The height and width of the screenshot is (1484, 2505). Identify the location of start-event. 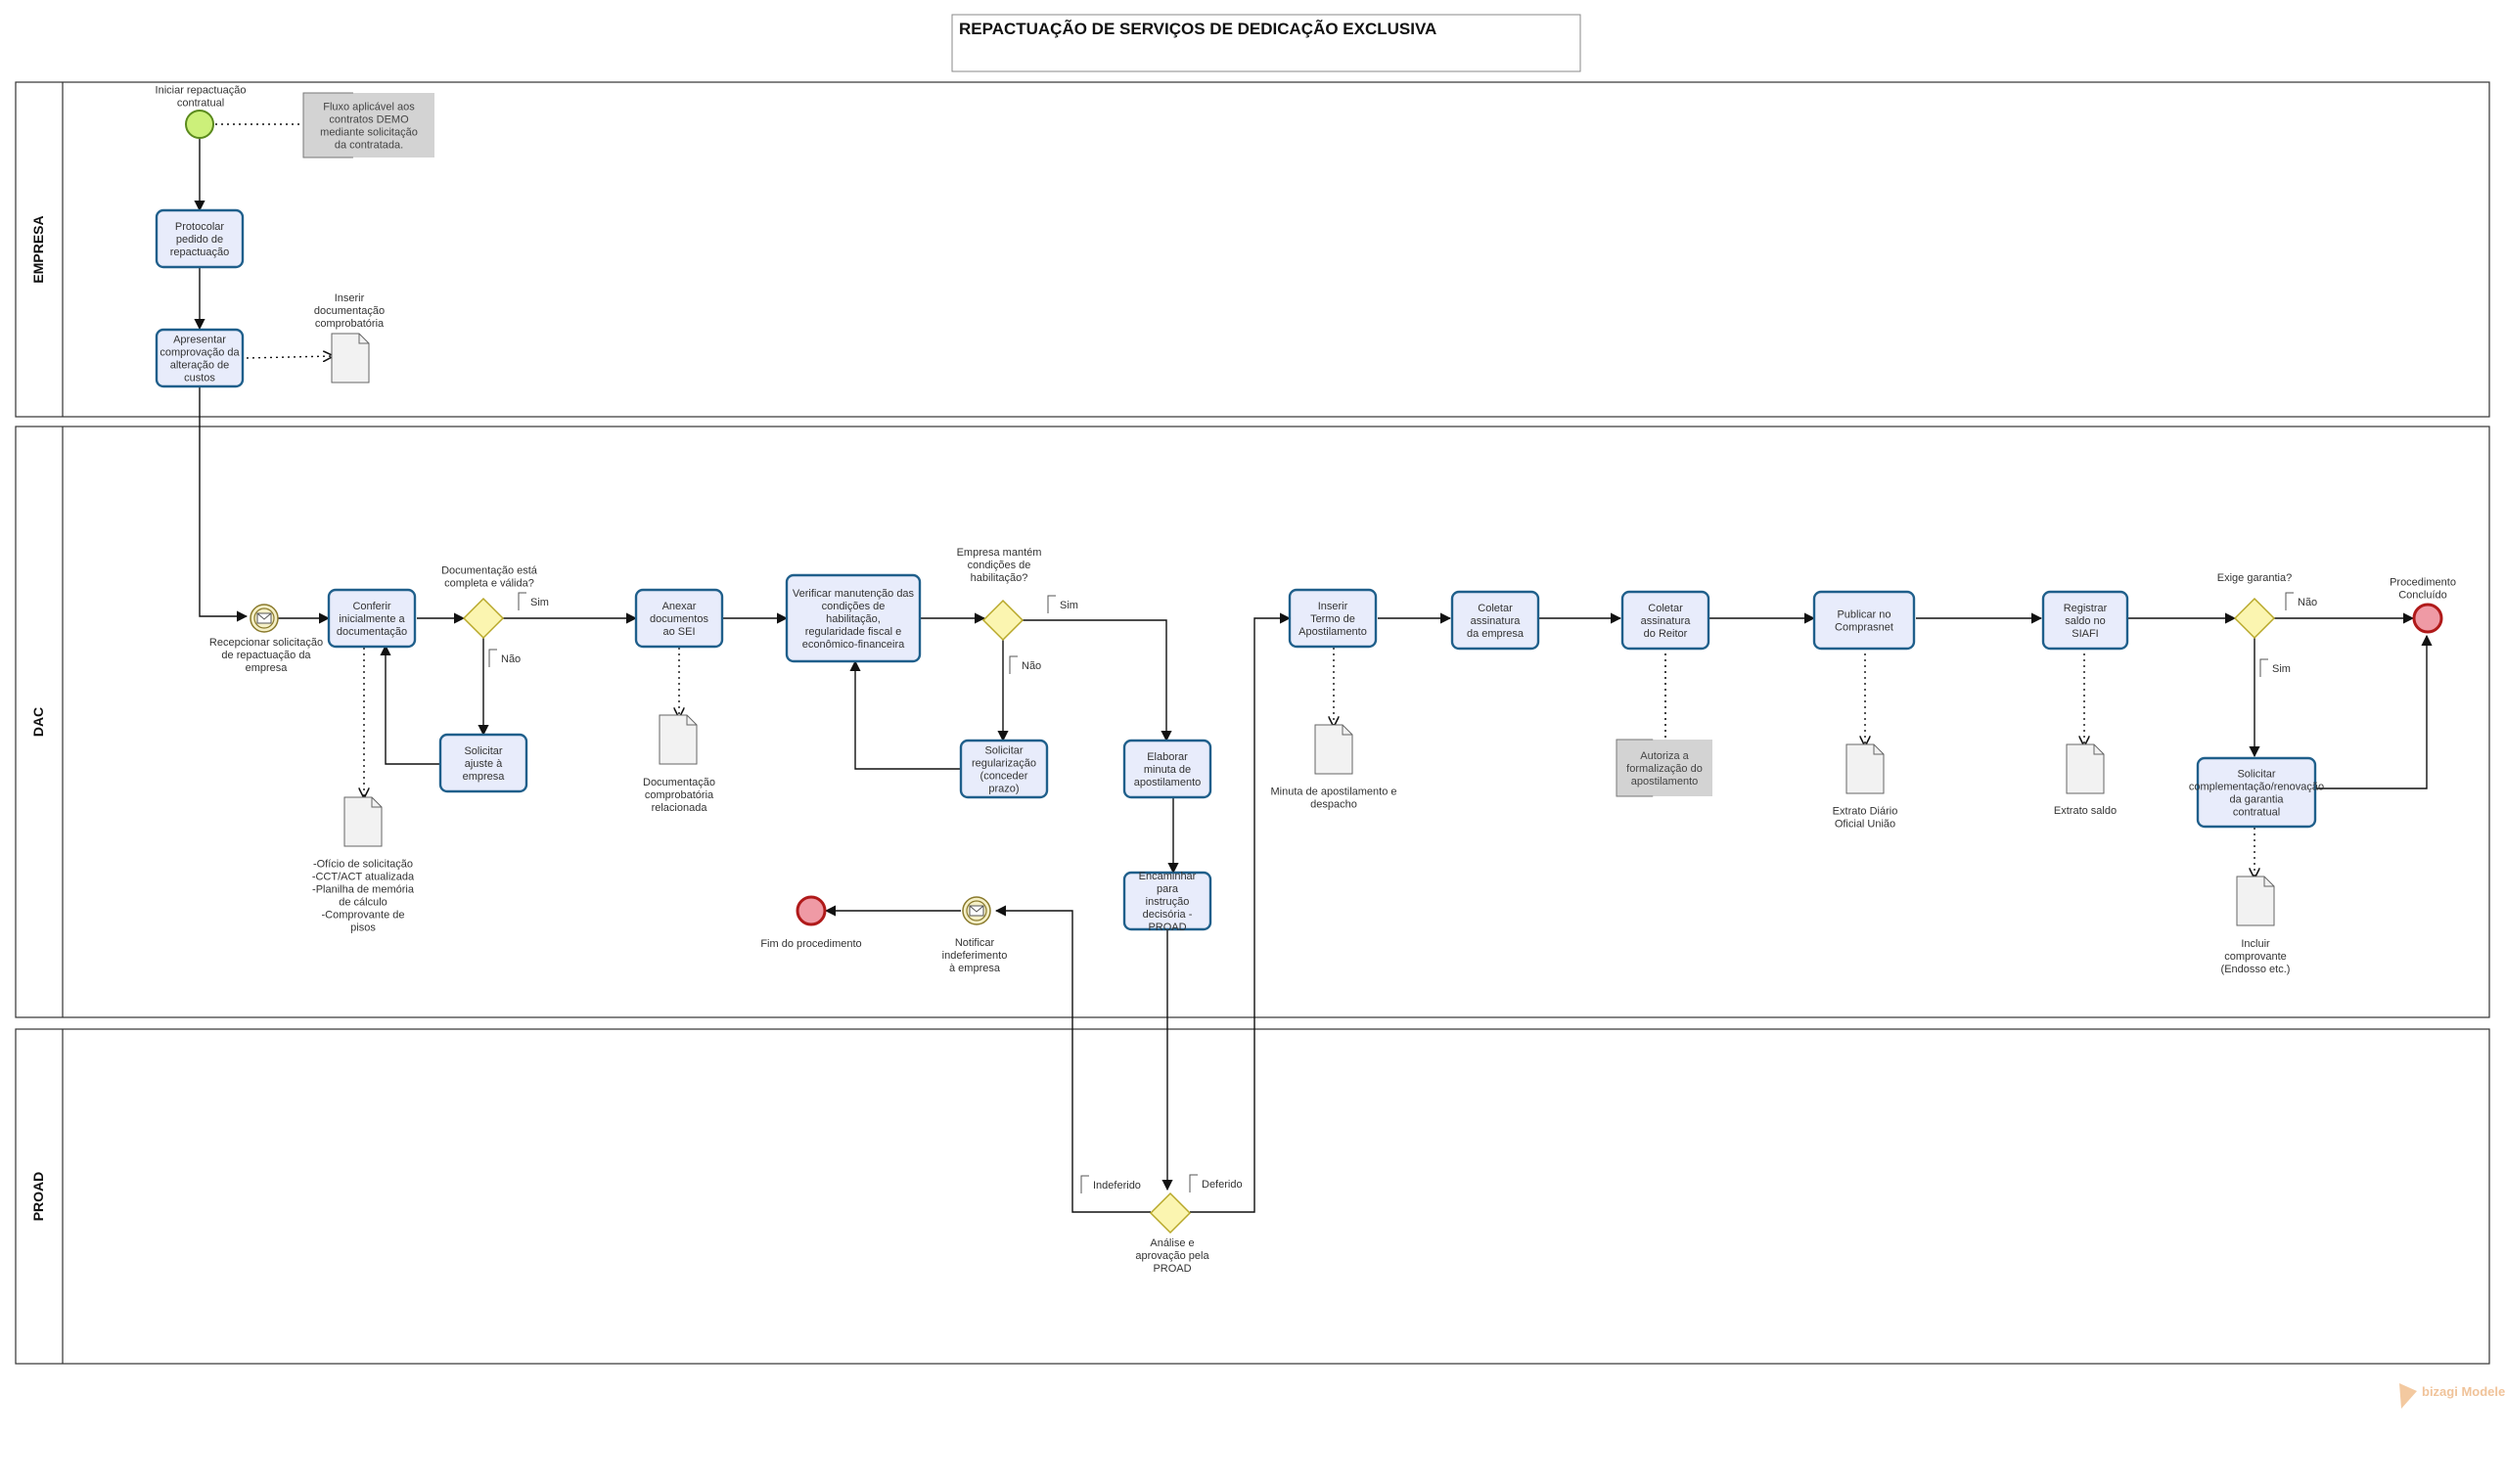
(199, 124).